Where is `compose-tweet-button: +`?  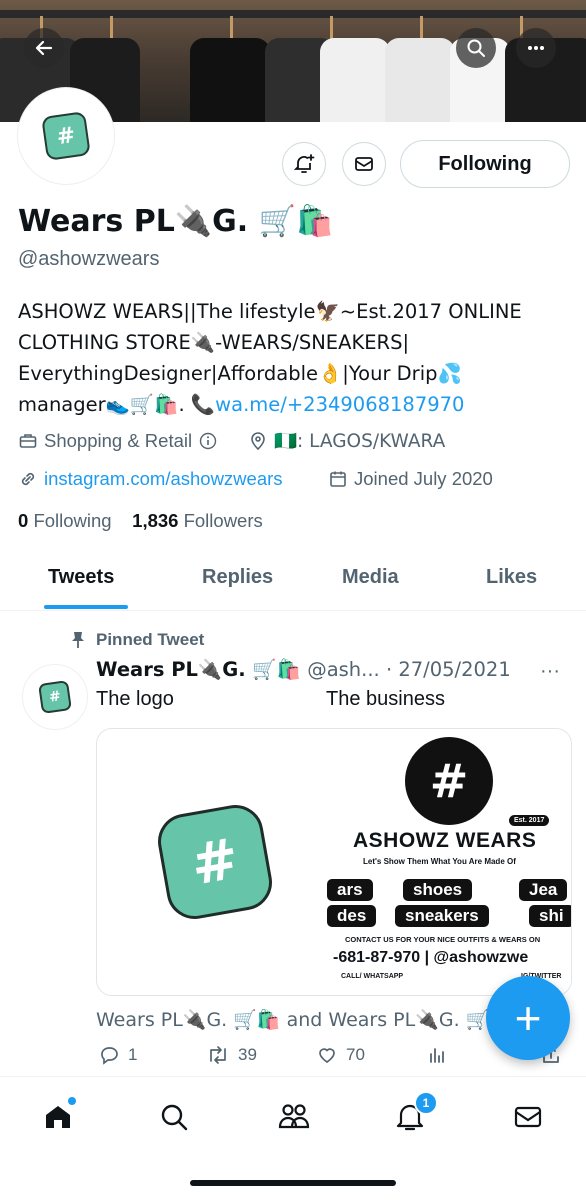 compose-tweet-button: + is located at coordinates (528, 1018).